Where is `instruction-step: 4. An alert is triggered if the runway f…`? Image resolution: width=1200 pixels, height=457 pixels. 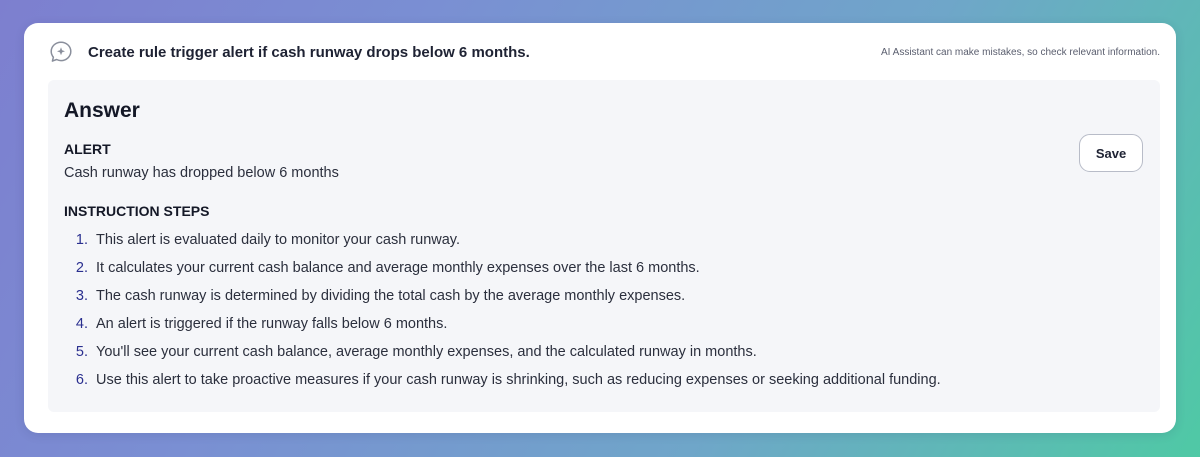
instruction-step: 4. An alert is triggered if the runway f… is located at coordinates (502, 324).